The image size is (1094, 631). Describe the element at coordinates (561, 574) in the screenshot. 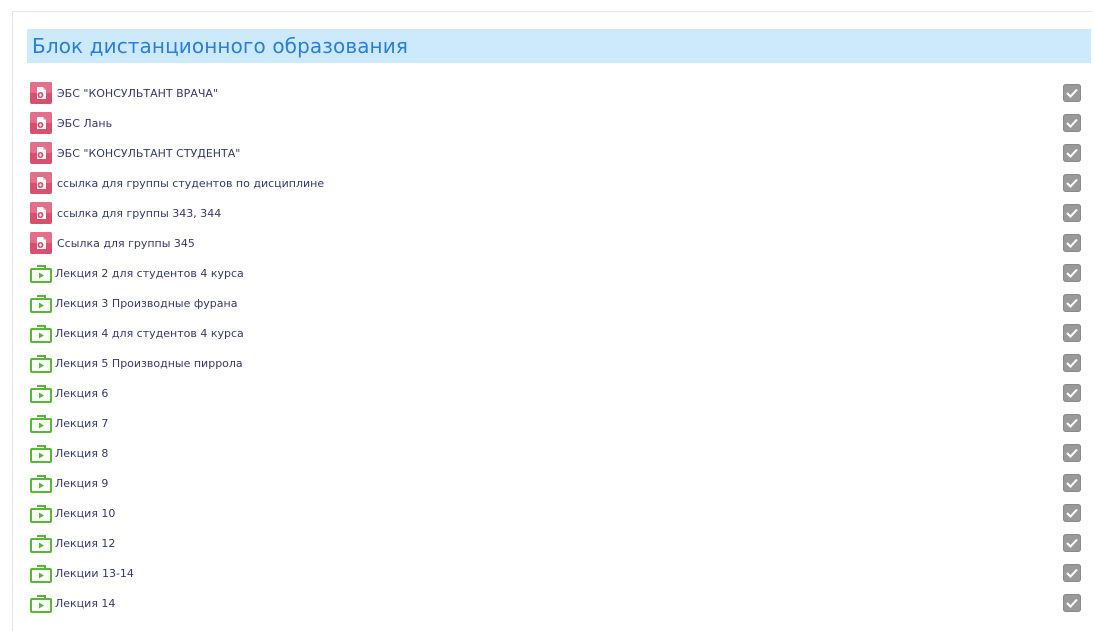

I see `activity-item-lecture: Лекции 13-14` at that location.